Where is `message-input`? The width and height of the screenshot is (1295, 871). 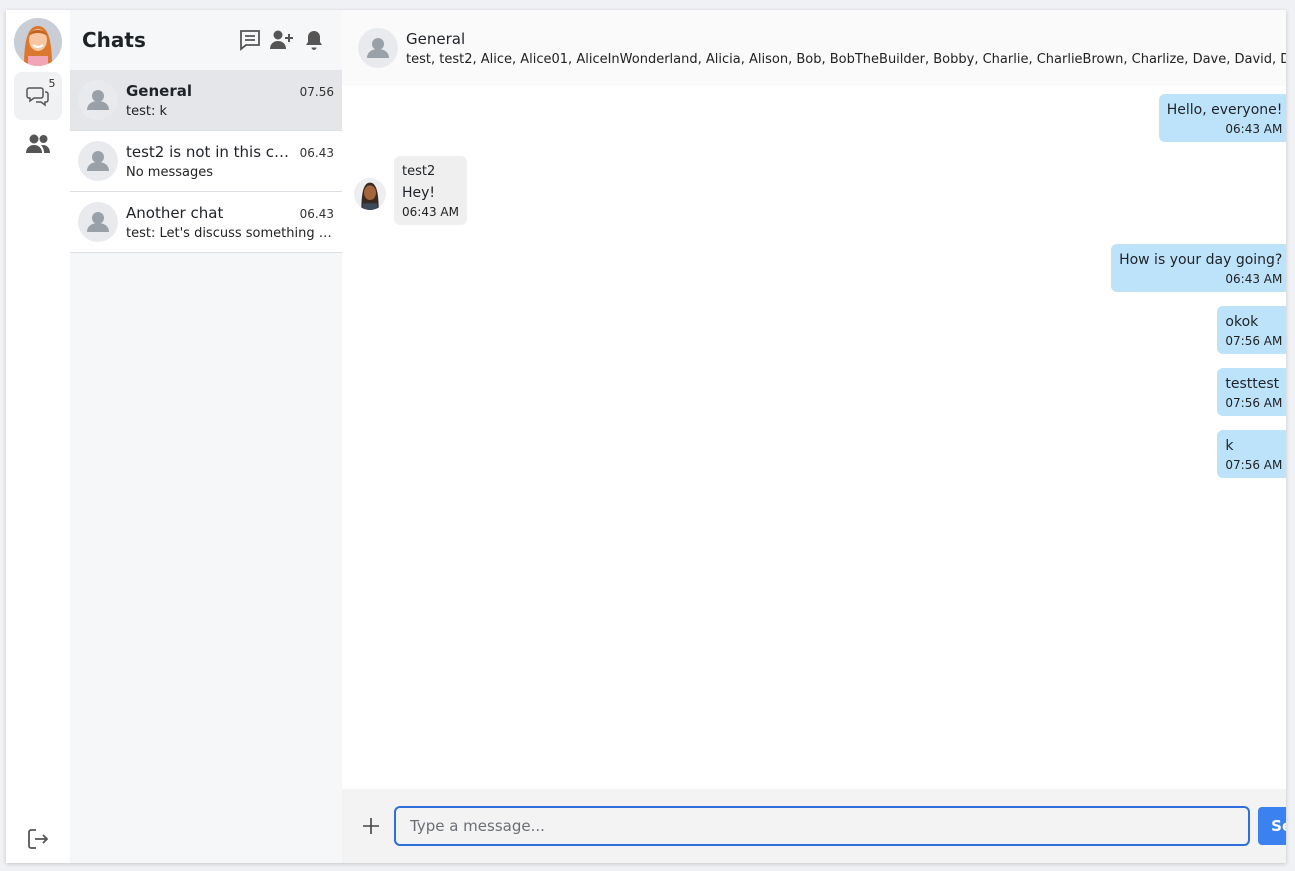 message-input is located at coordinates (822, 826).